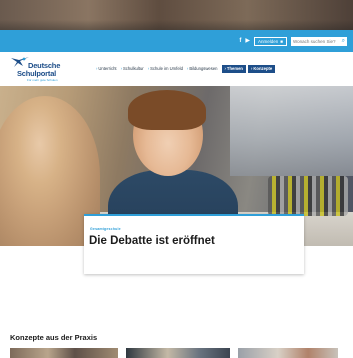 This screenshot has height=358, width=353. What do you see at coordinates (152, 241) in the screenshot?
I see `teaser-headline: Die Debatte ist eröffnet` at bounding box center [152, 241].